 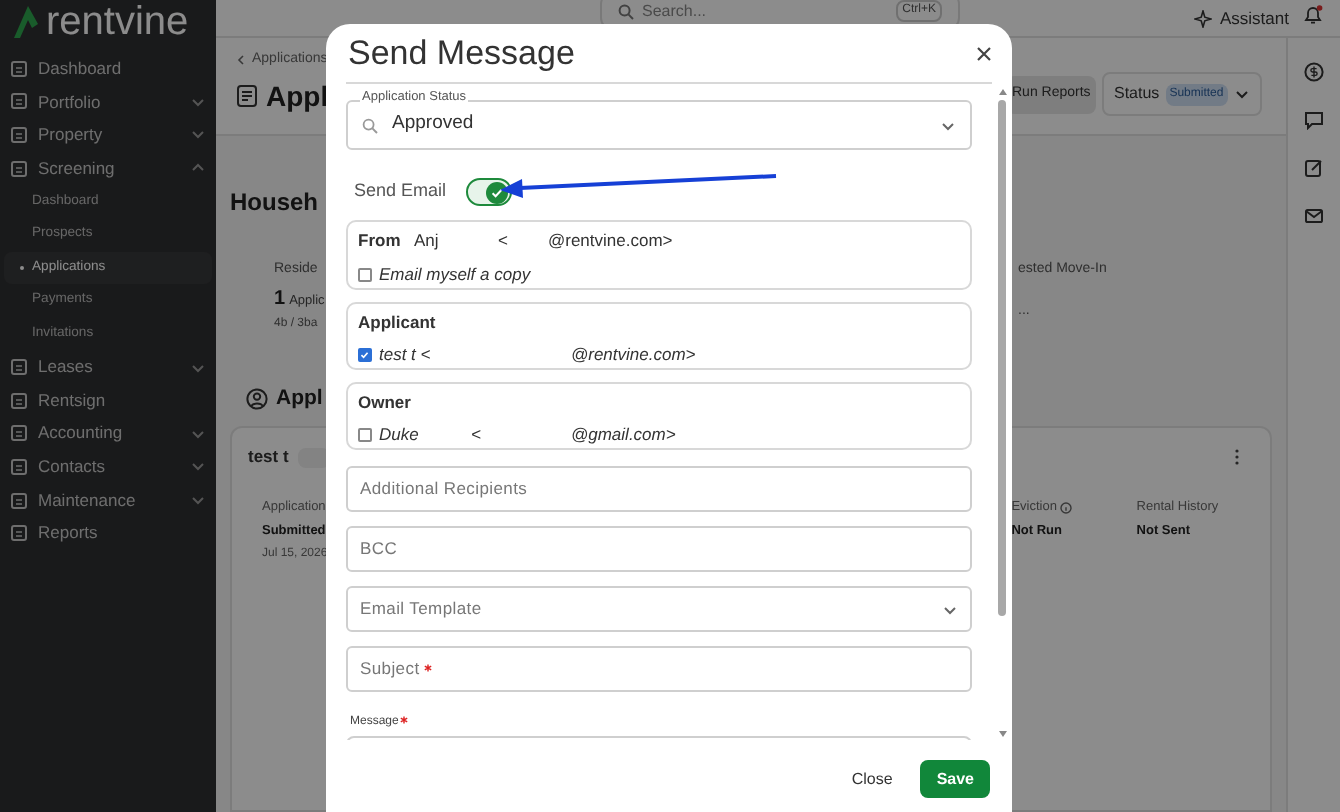 I want to click on assistant-button: Assistant, so click(x=1254, y=19).